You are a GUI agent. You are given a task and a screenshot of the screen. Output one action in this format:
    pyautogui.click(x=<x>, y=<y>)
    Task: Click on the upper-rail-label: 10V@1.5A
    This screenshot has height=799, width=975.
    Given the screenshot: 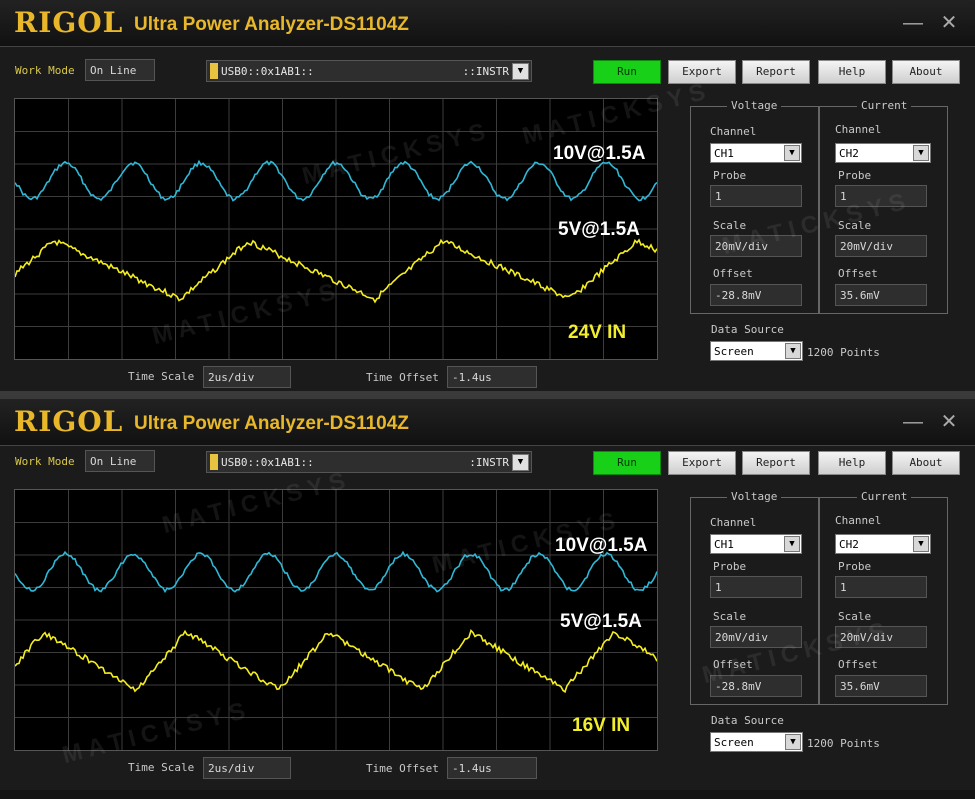 What is the action you would take?
    pyautogui.click(x=601, y=545)
    